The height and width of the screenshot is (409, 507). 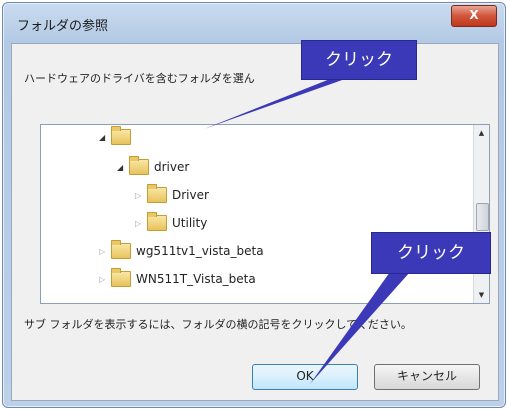 I want to click on tree-row: ▷ Driver, so click(x=172, y=195).